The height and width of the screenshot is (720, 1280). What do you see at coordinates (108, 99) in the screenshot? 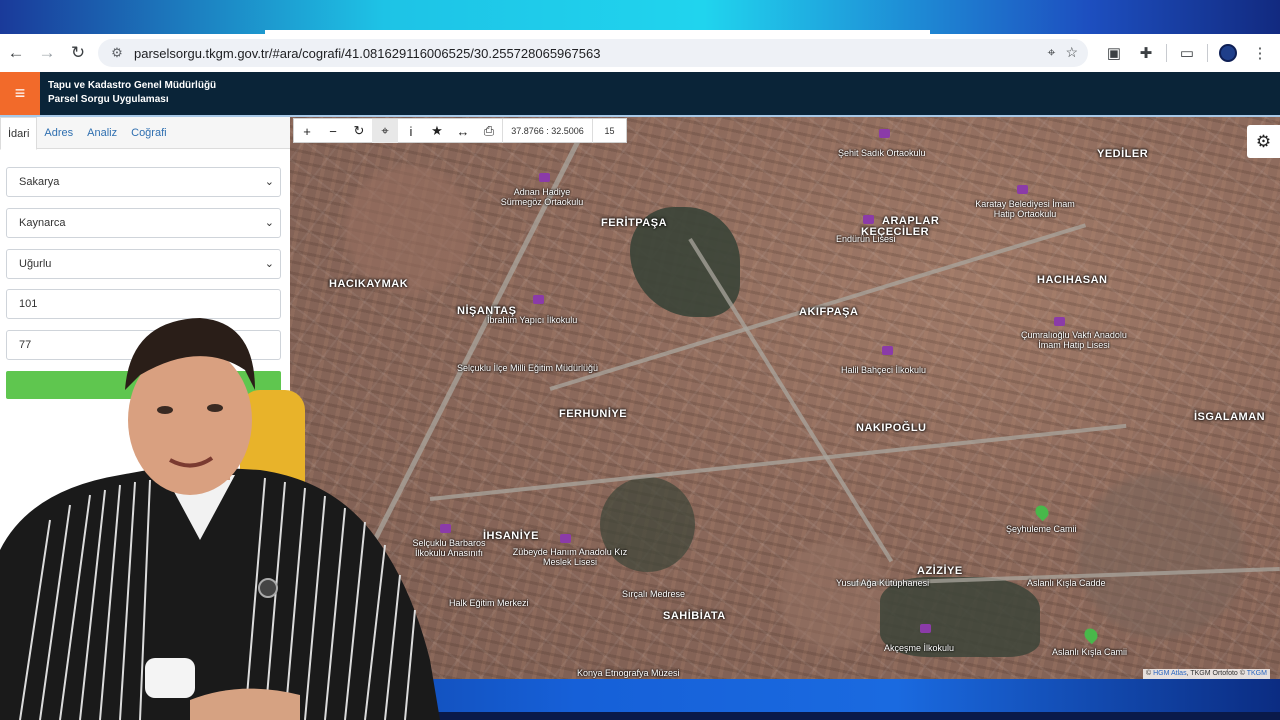
I see `app-title-line2: Parsel Sorgu Uygulaması` at bounding box center [108, 99].